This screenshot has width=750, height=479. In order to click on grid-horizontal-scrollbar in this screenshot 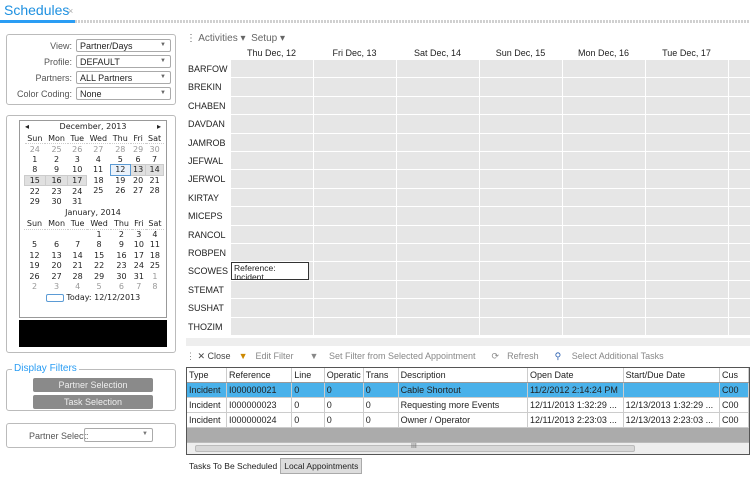, I will do `click(468, 342)`.